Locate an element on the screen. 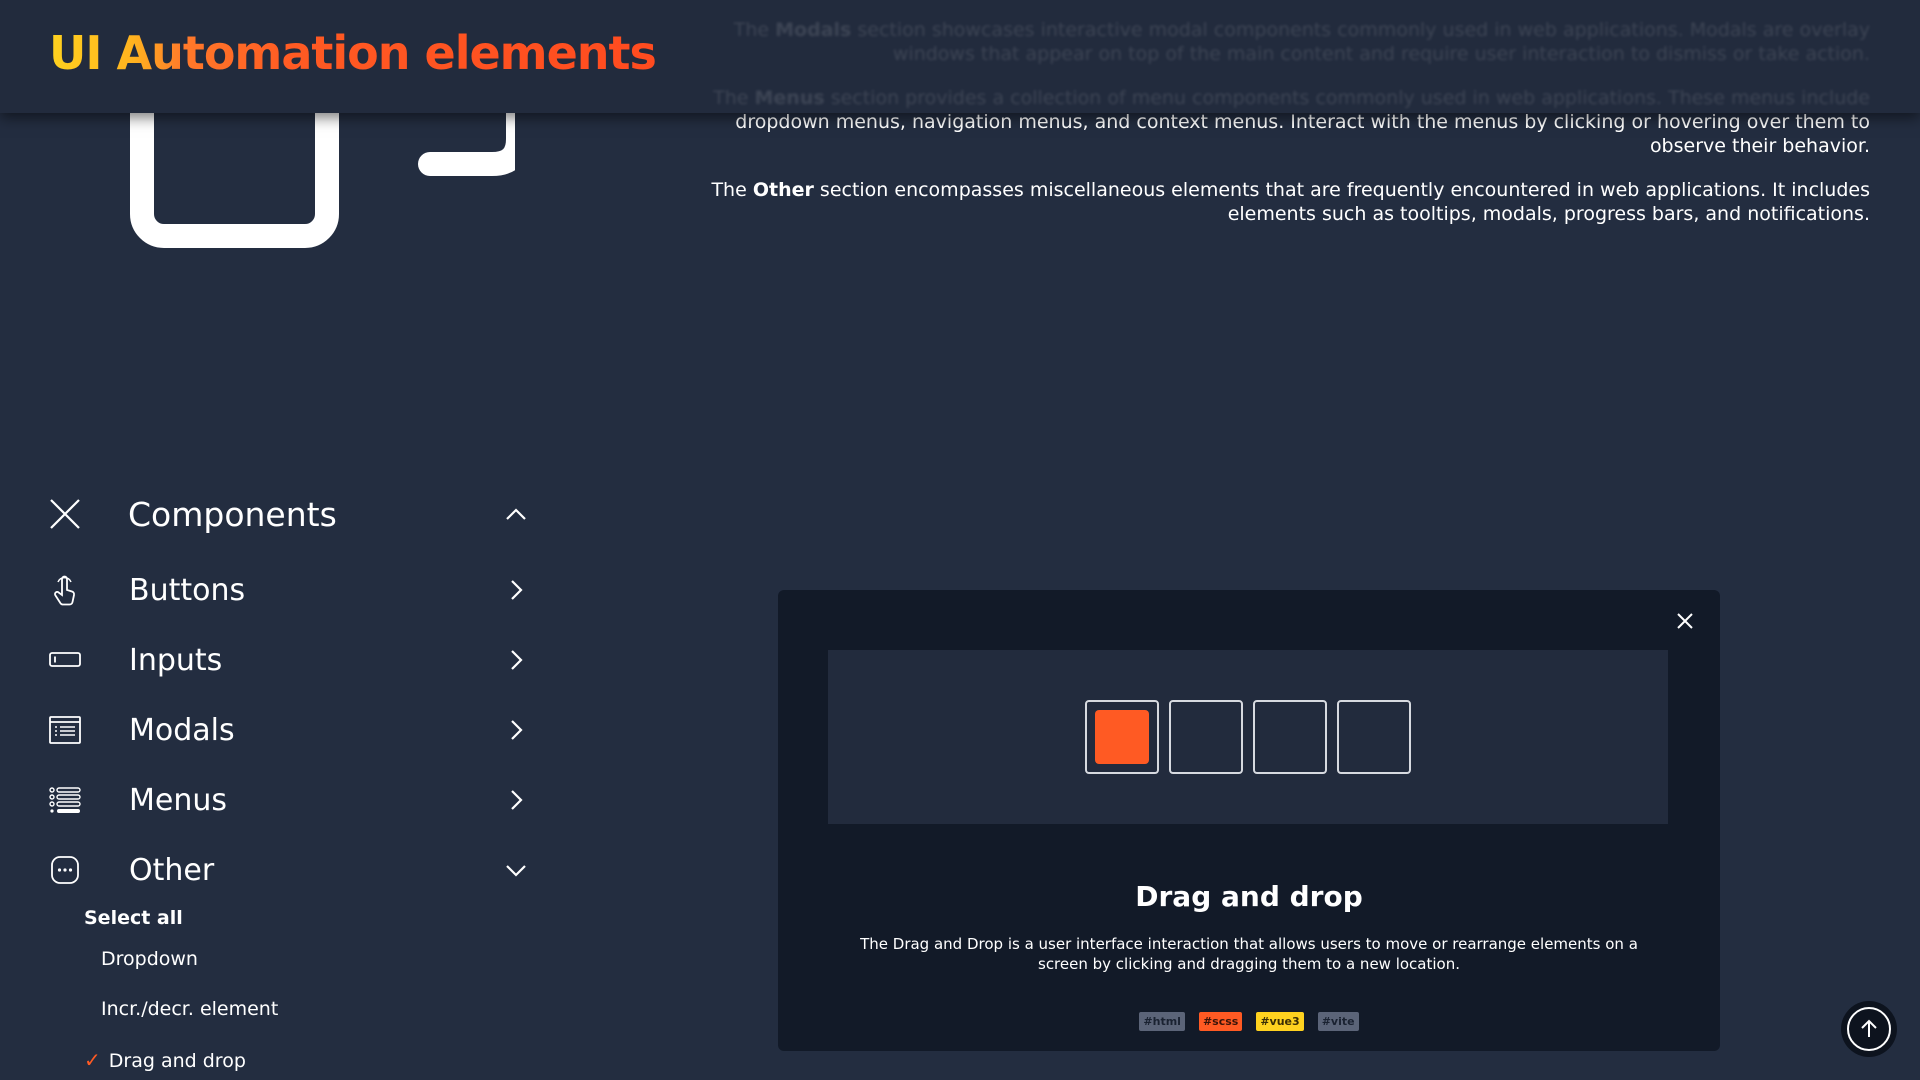 The width and height of the screenshot is (1920, 1080). tag-list: #html #scss #vue3 #vite is located at coordinates (1249, 1021).